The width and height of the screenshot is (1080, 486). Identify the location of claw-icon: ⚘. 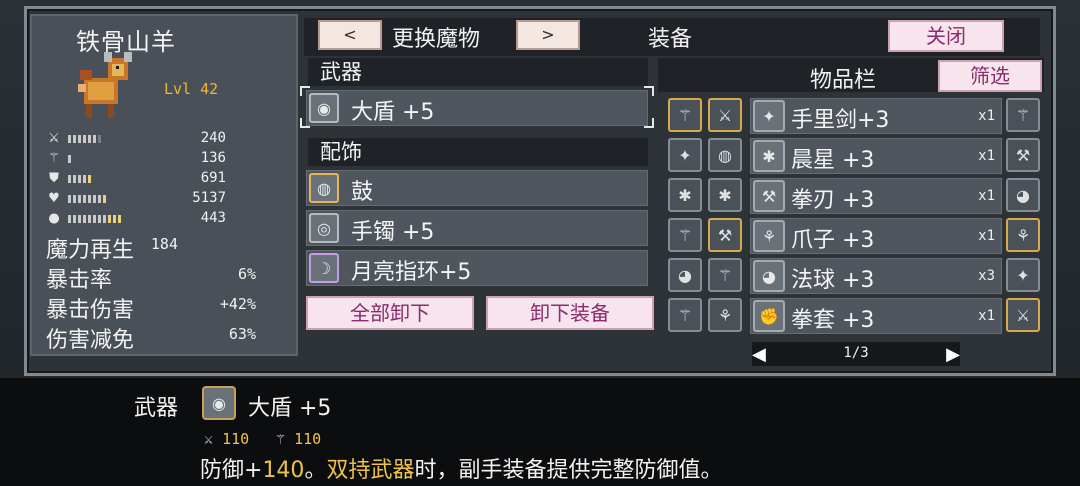
(769, 236).